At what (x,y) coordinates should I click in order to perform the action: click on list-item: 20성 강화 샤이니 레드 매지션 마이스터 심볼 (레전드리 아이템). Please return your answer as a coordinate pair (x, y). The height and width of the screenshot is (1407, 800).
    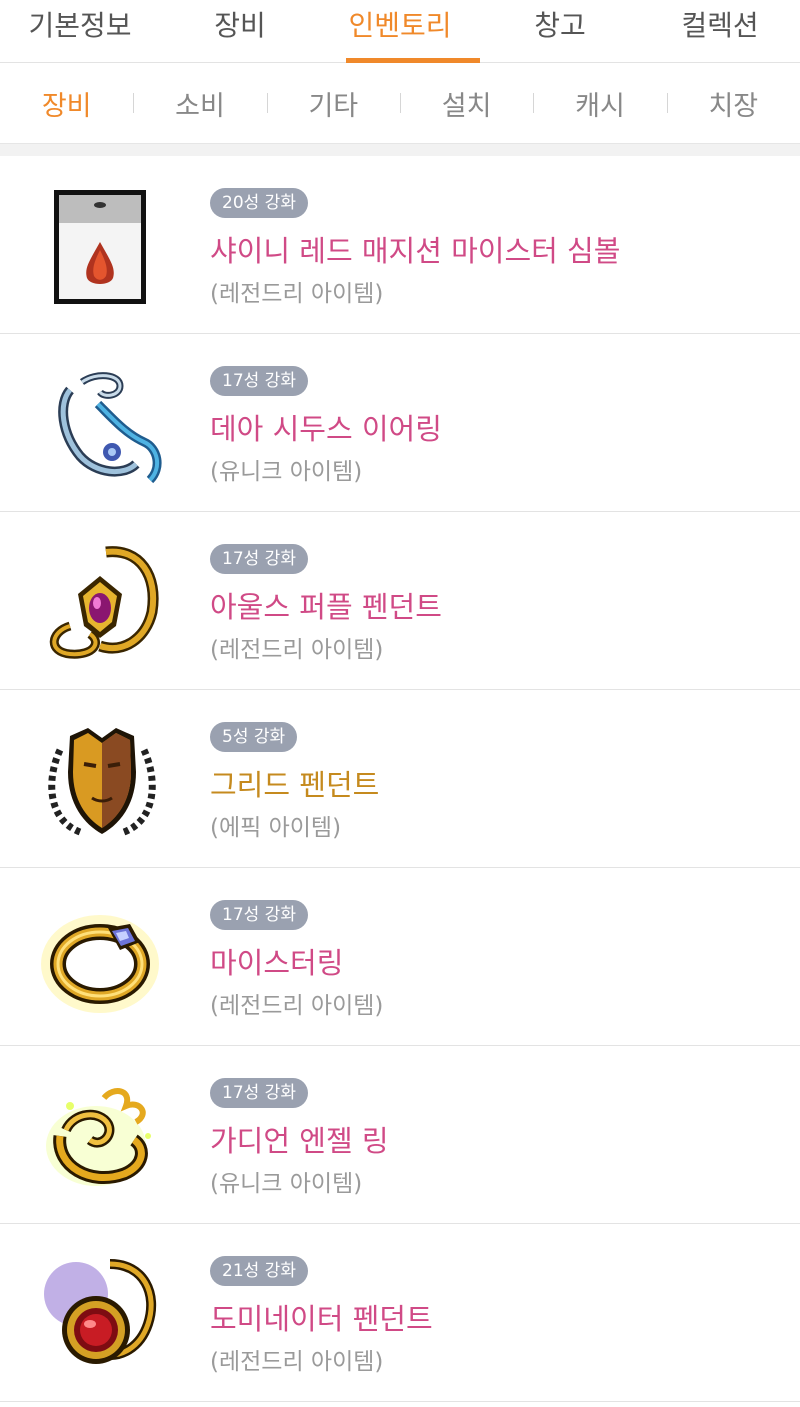
    Looking at the image, I should click on (400, 245).